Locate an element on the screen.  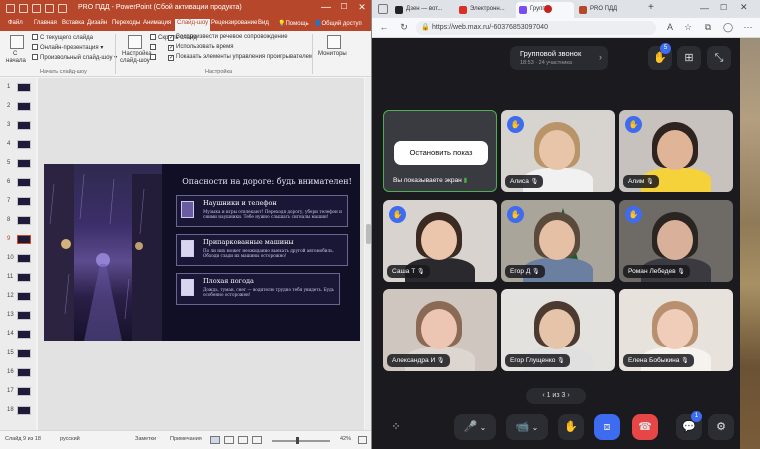
reload-icon: ↻ is located at coordinates (404, 27).